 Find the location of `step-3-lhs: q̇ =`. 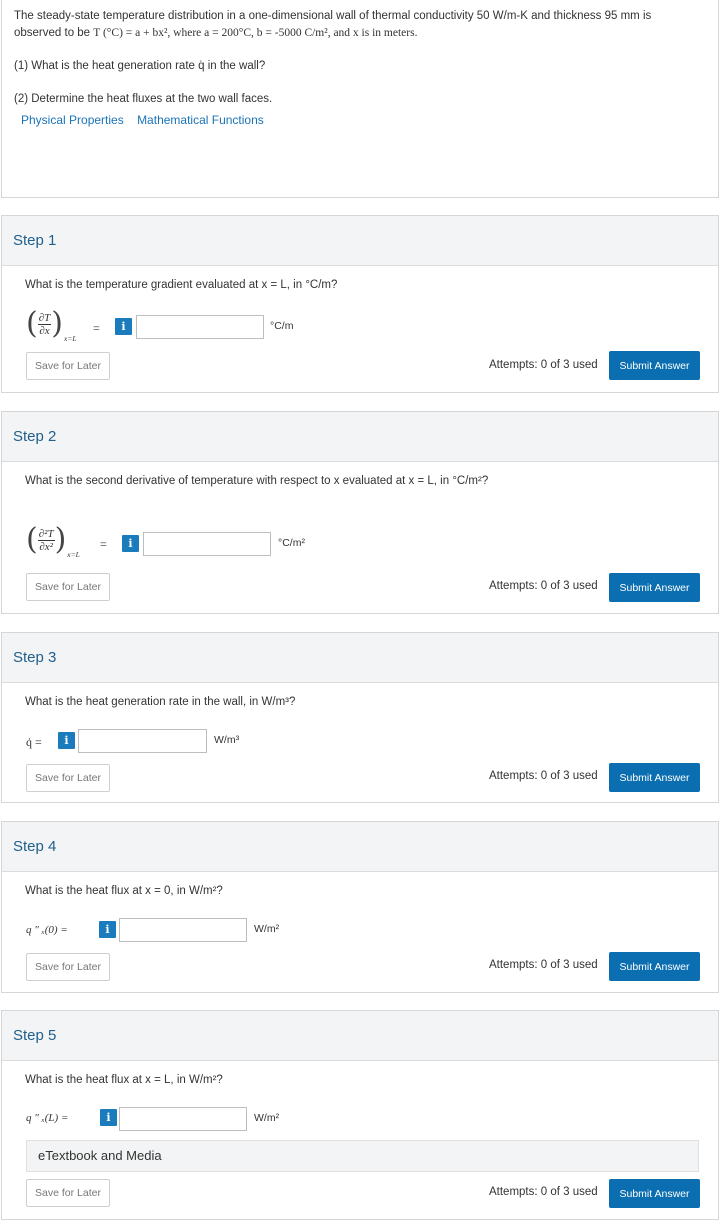

step-3-lhs: q̇ = is located at coordinates (34, 742).